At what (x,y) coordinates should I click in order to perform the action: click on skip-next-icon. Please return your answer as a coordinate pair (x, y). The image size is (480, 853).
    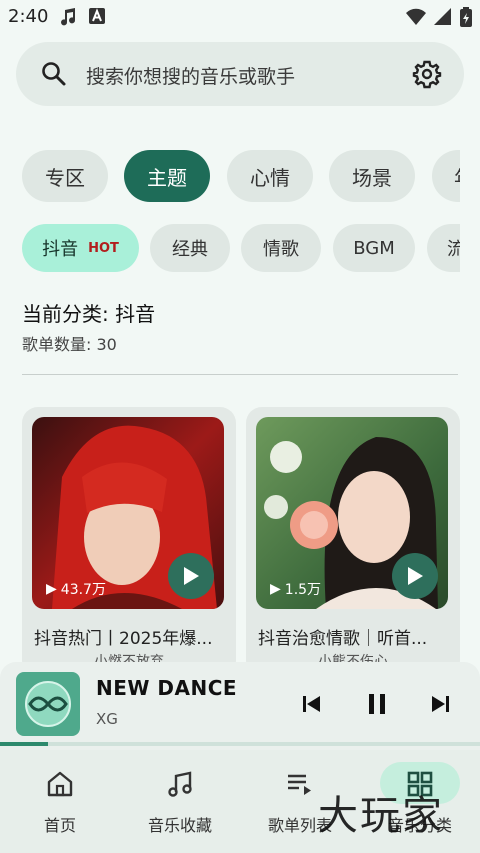
    Looking at the image, I should click on (440, 704).